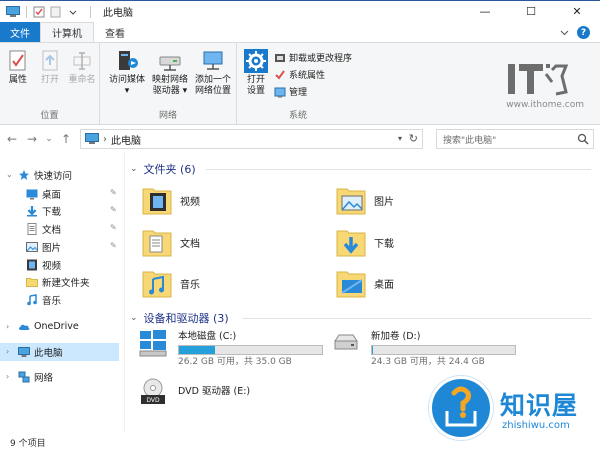 The height and width of the screenshot is (453, 600). Describe the element at coordinates (577, 11) in the screenshot. I see `close-button: ✕` at that location.